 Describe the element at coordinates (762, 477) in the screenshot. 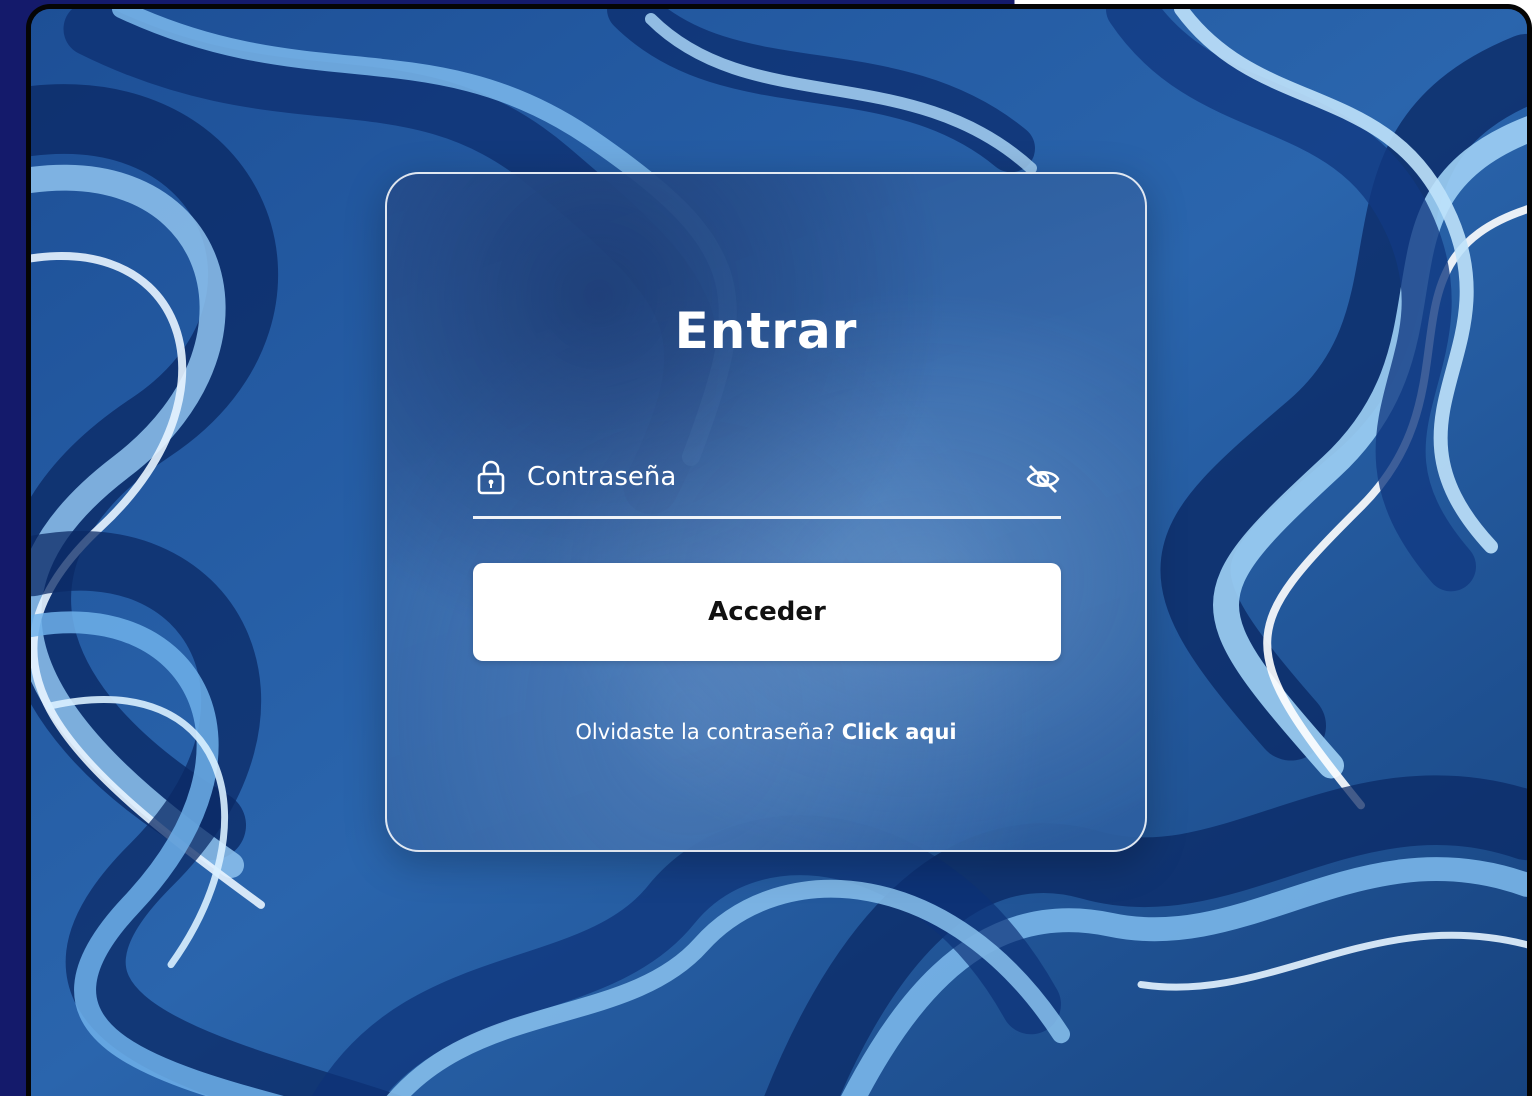

I see `password-input` at that location.